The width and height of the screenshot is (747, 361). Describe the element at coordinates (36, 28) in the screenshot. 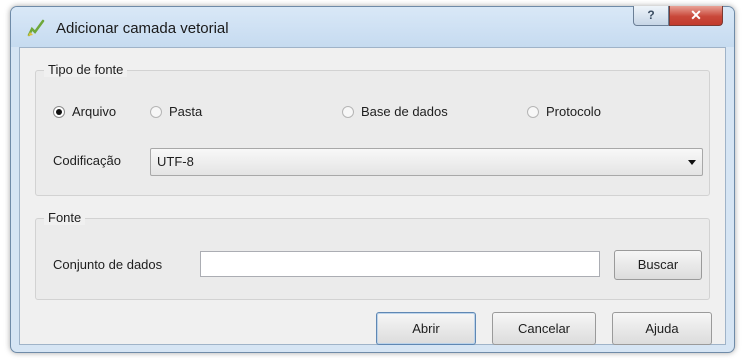

I see `qgis-vector-layer-icon` at that location.